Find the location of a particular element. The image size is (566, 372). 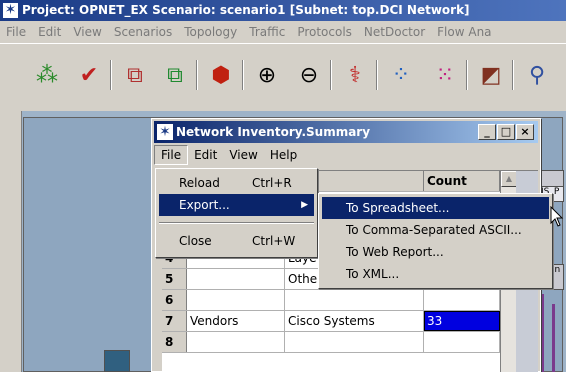

workspace-left-panel is located at coordinates (11, 241).